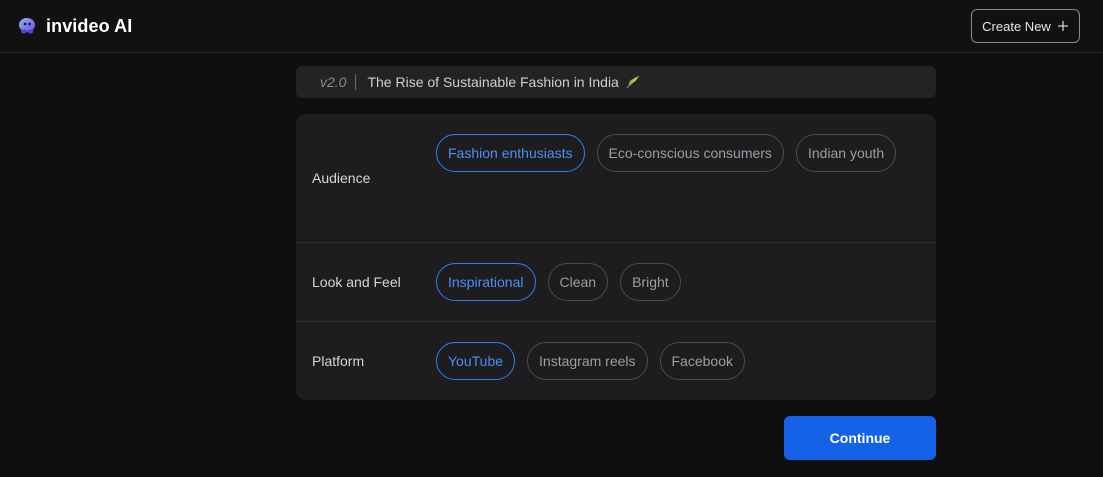 Image resolution: width=1103 pixels, height=477 pixels. Describe the element at coordinates (89, 25) in the screenshot. I see `app-name: invideo AI` at that location.